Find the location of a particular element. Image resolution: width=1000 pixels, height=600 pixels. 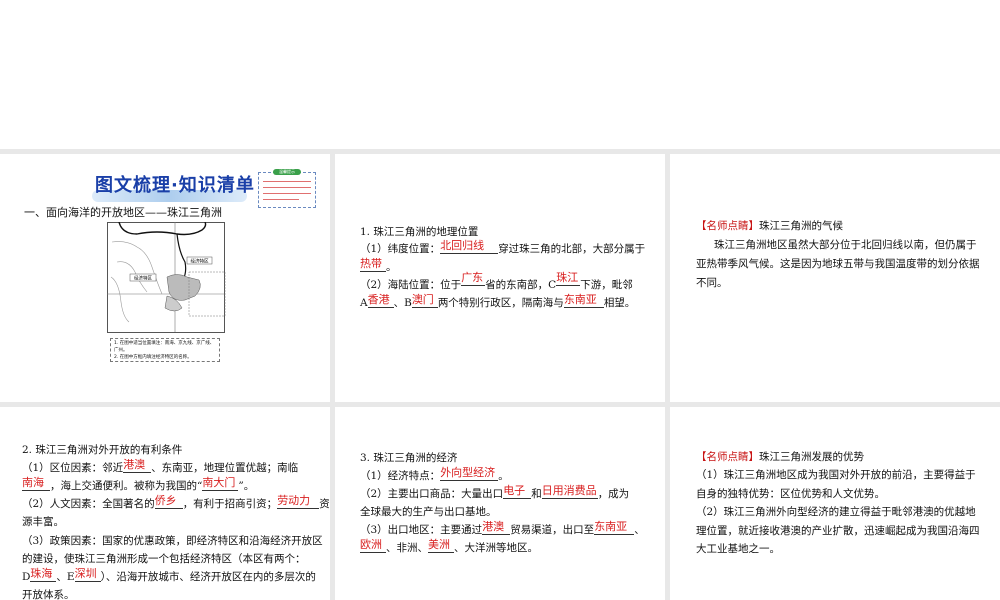

text-line: 欧洲 、非洲、美洲 、大洋洲等地区。 is located at coordinates (449, 546).